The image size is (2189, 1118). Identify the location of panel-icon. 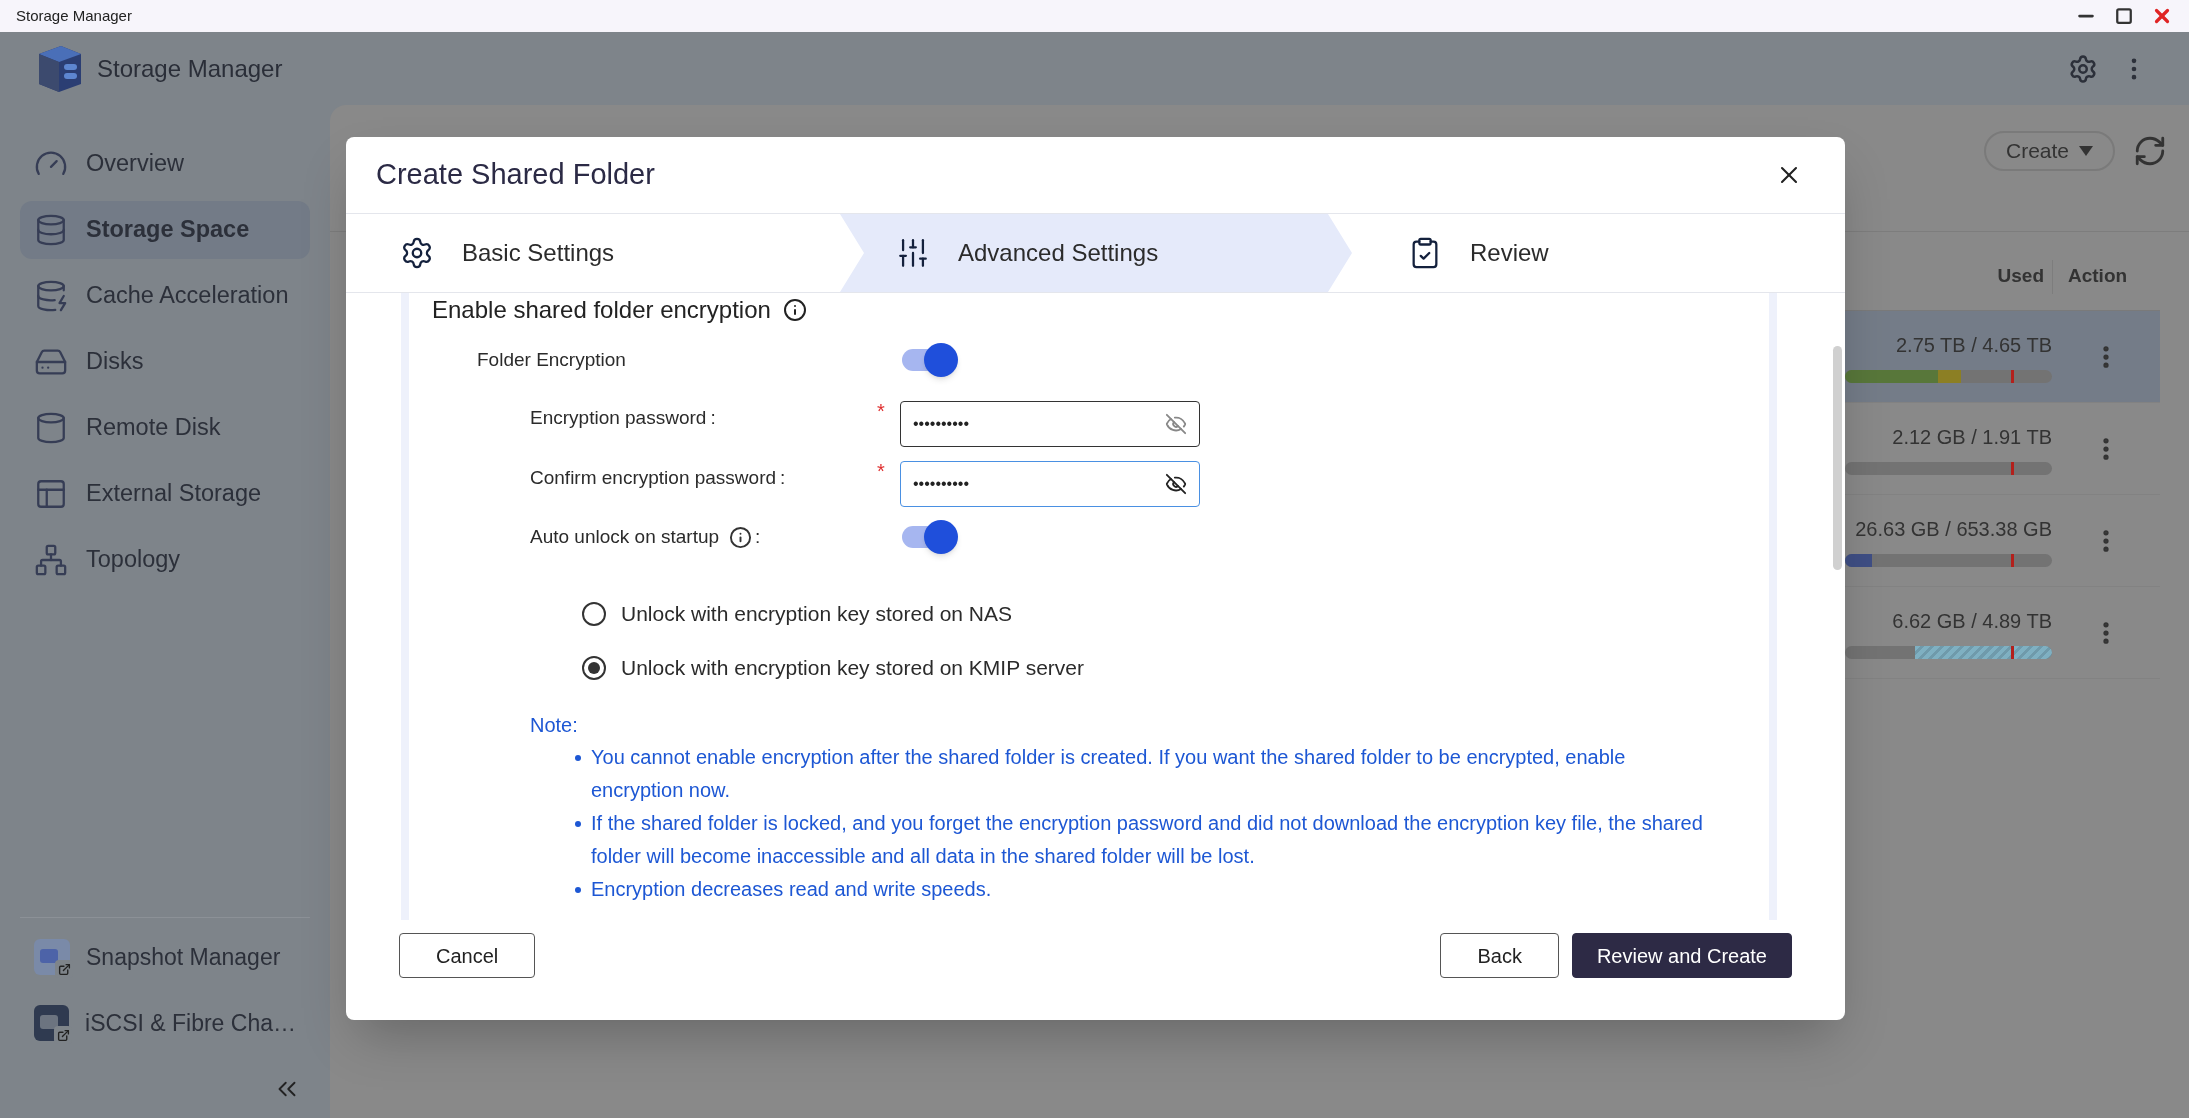
(51, 494).